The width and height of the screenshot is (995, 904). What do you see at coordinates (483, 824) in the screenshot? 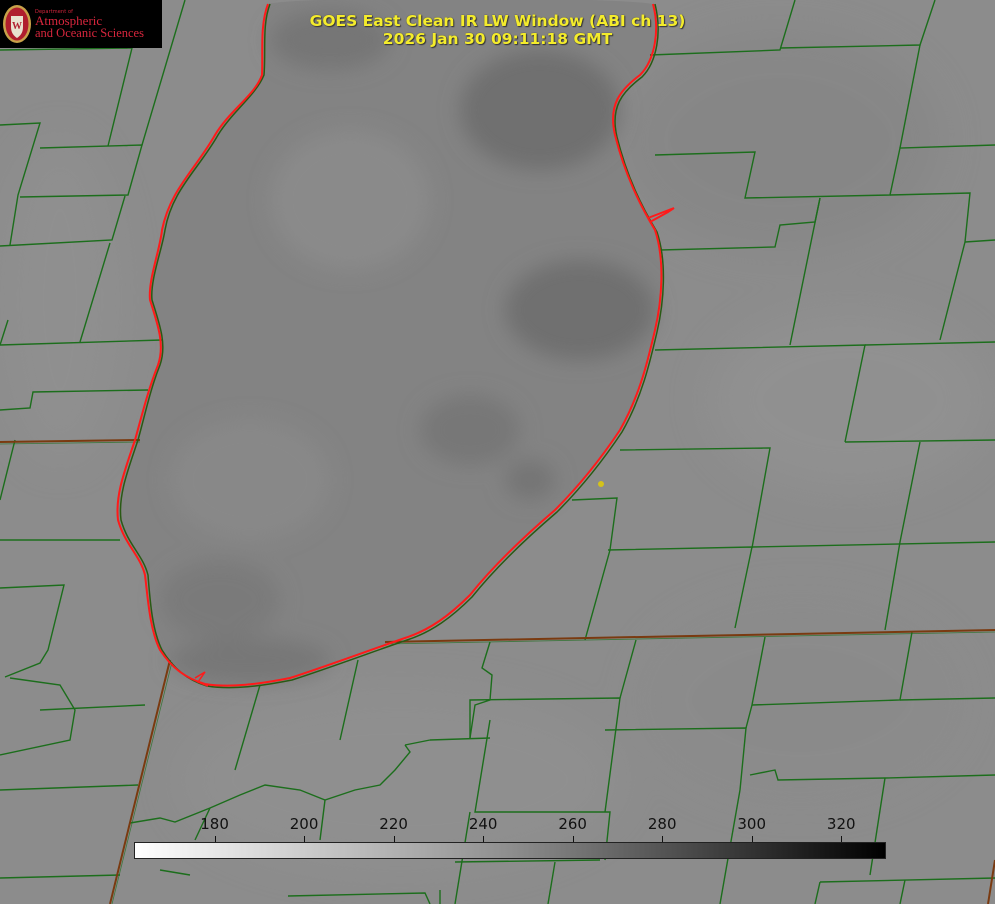
I see `colorbar-tick-label: 240` at bounding box center [483, 824].